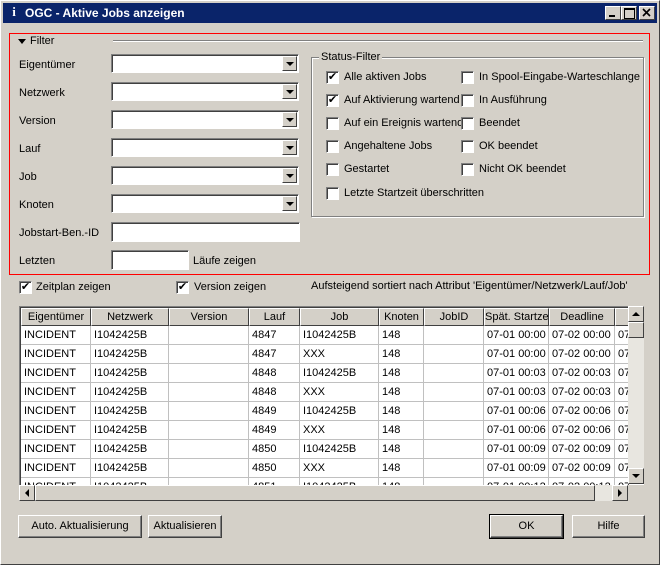 The width and height of the screenshot is (660, 565). What do you see at coordinates (332, 100) in the screenshot?
I see `waiting-activation-checkbox: ✔` at bounding box center [332, 100].